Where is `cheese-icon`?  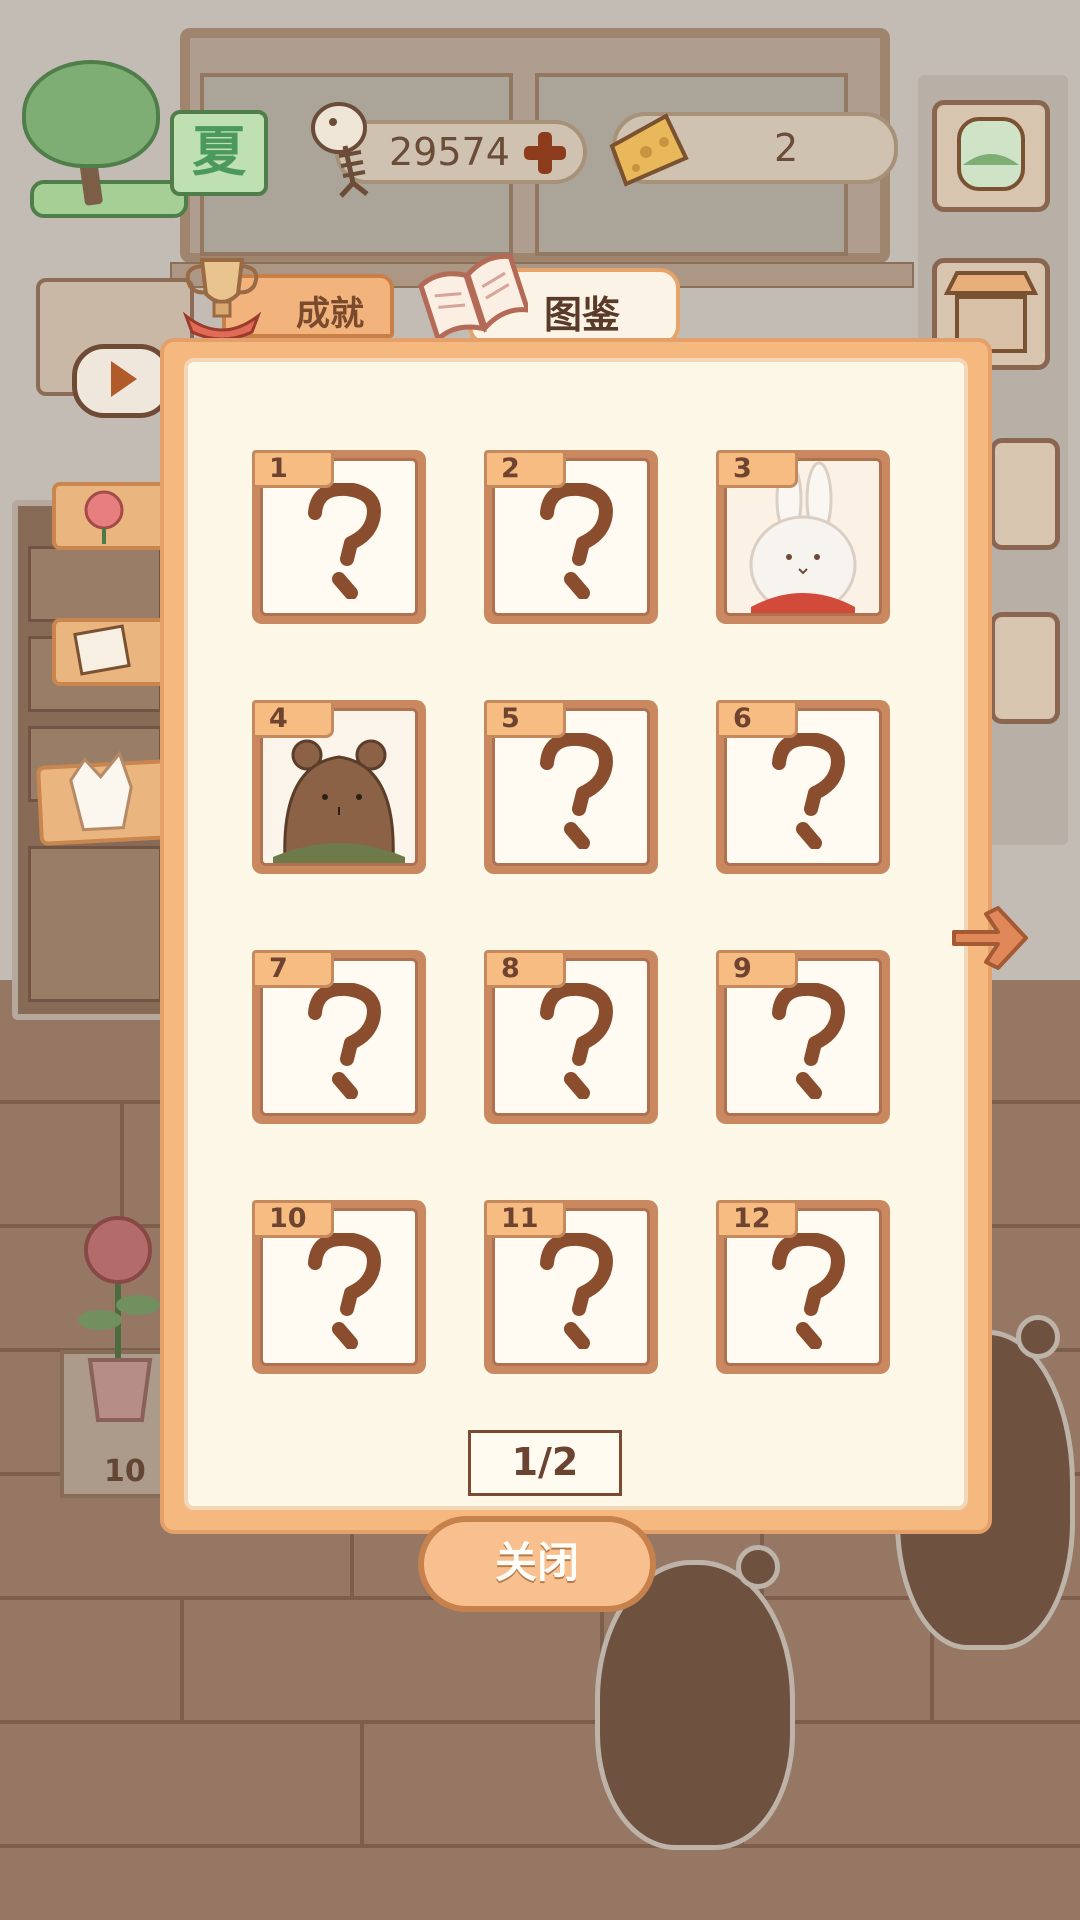 cheese-icon is located at coordinates (649, 150).